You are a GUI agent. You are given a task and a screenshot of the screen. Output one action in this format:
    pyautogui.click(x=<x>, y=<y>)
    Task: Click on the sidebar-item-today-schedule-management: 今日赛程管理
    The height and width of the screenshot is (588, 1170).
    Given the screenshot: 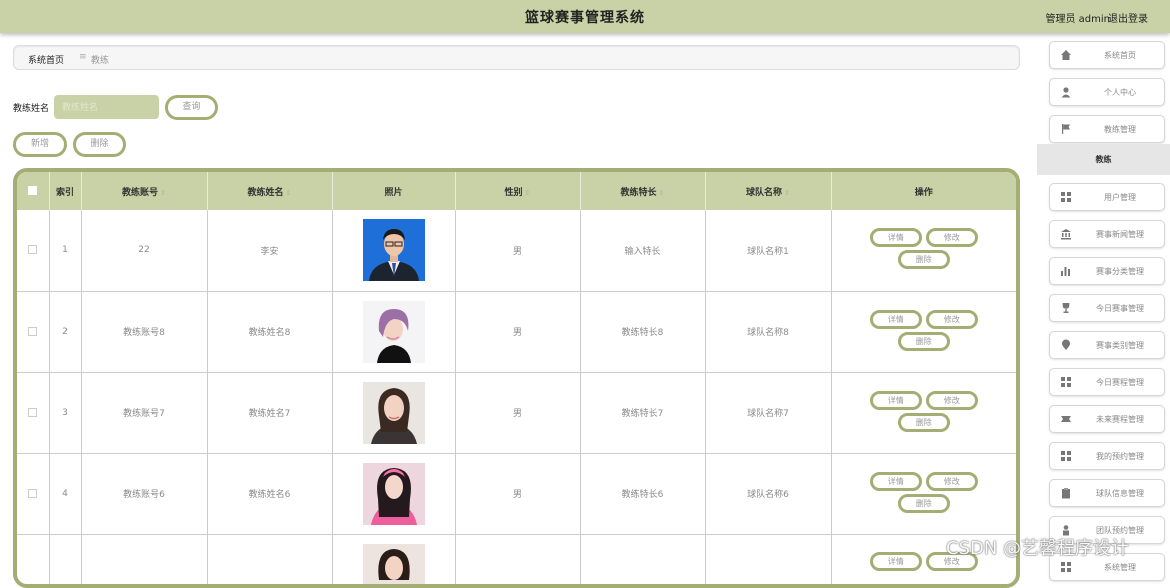 What is the action you would take?
    pyautogui.click(x=1107, y=382)
    